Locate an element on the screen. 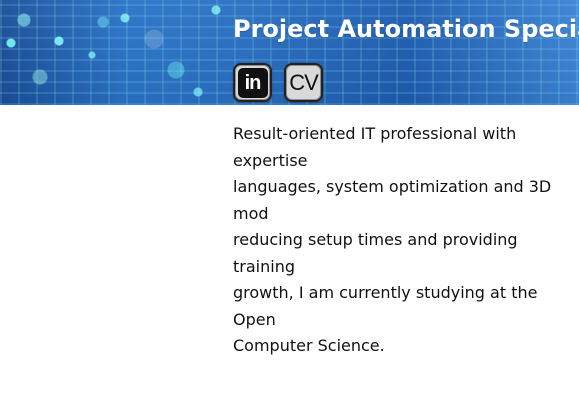 The image size is (579, 418). cv-icon: CV is located at coordinates (304, 82).